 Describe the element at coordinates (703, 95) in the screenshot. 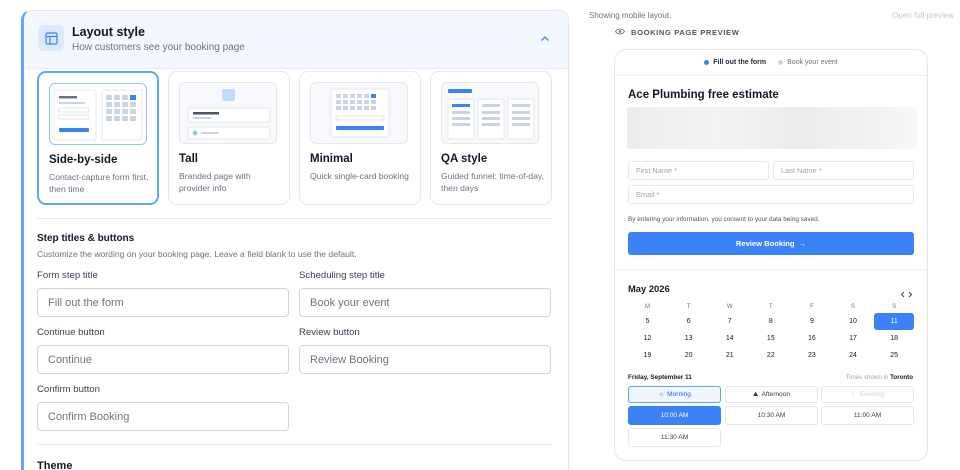

I see `booking-title: Ace Plumbing free estimate` at that location.